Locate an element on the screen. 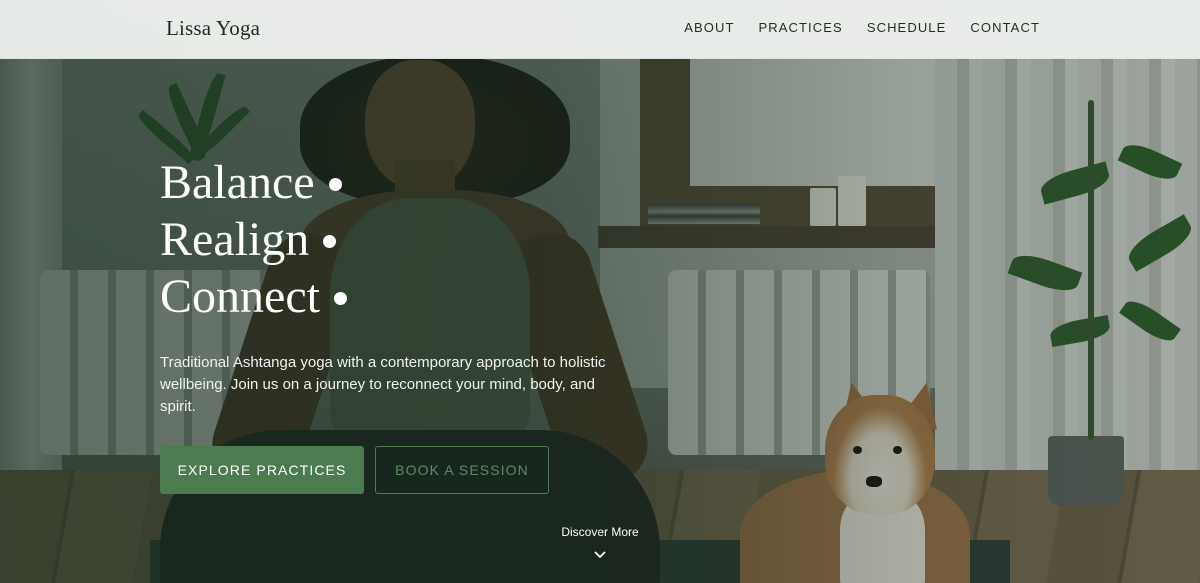  nav-item-practices: PRACTICES is located at coordinates (801, 27).